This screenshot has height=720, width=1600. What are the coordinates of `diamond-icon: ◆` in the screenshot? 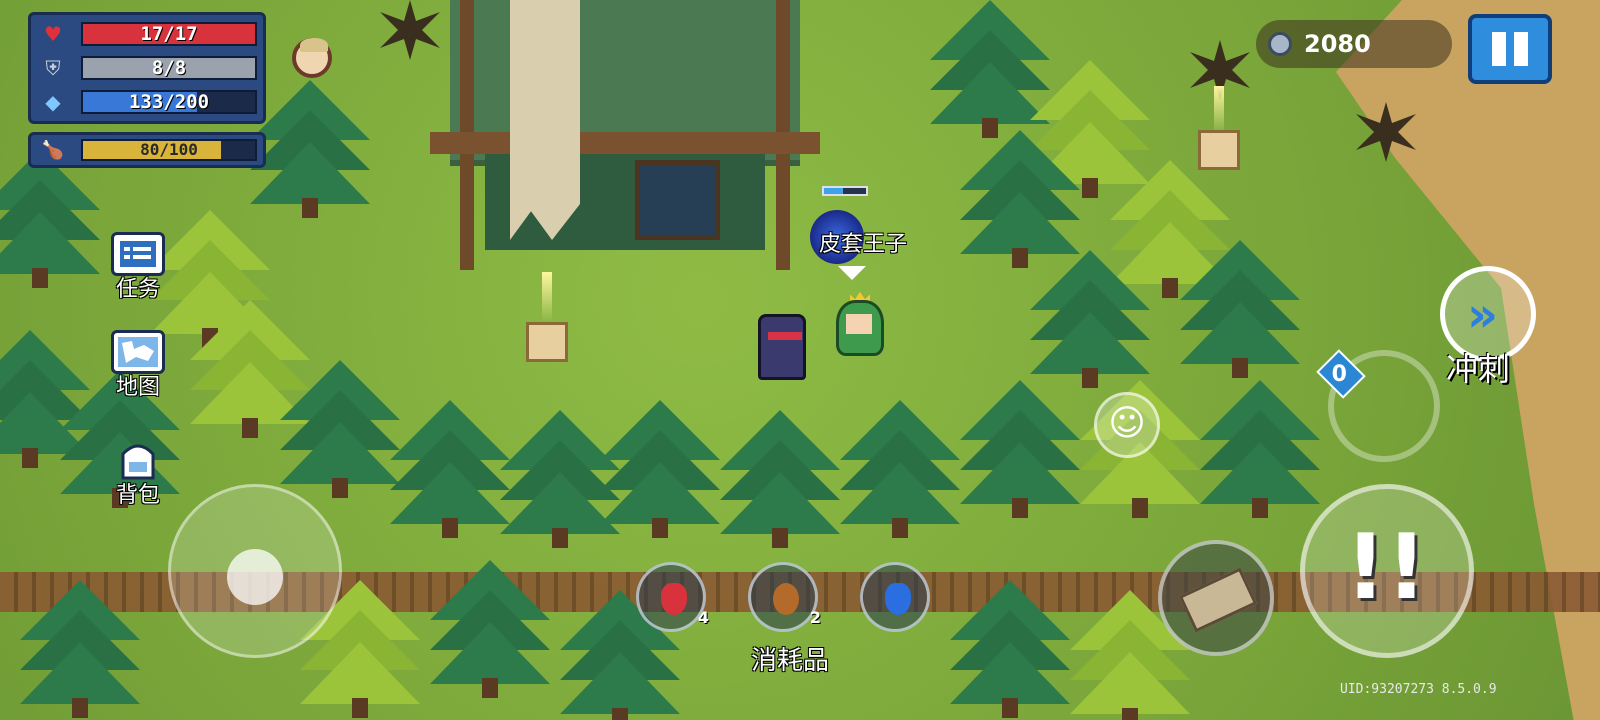 It's located at (53, 102).